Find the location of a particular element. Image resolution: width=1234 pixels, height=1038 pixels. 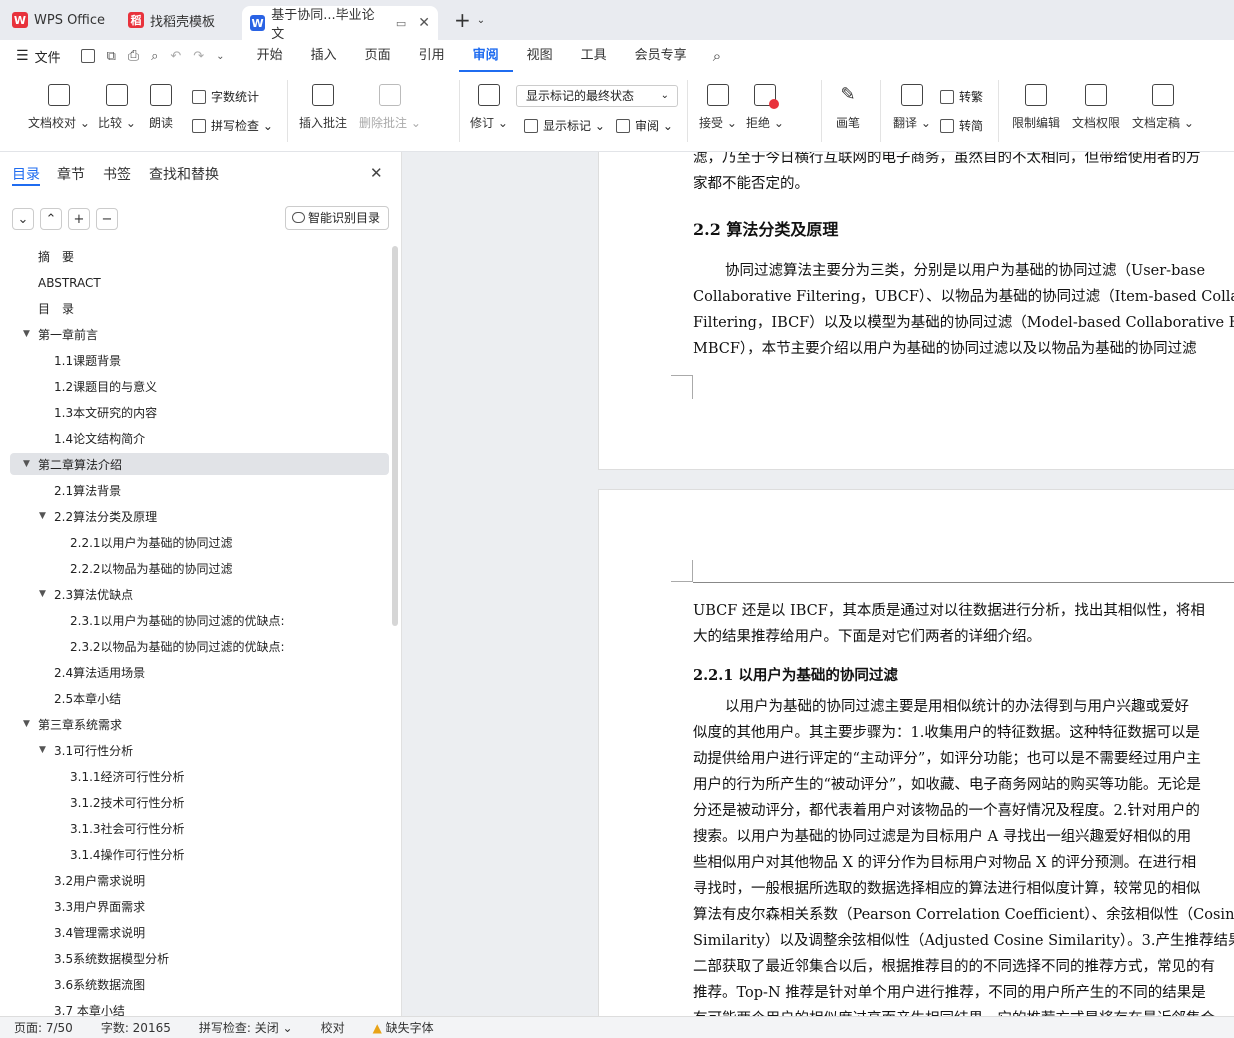

more-chevron-icon: ⌄ is located at coordinates (220, 56).